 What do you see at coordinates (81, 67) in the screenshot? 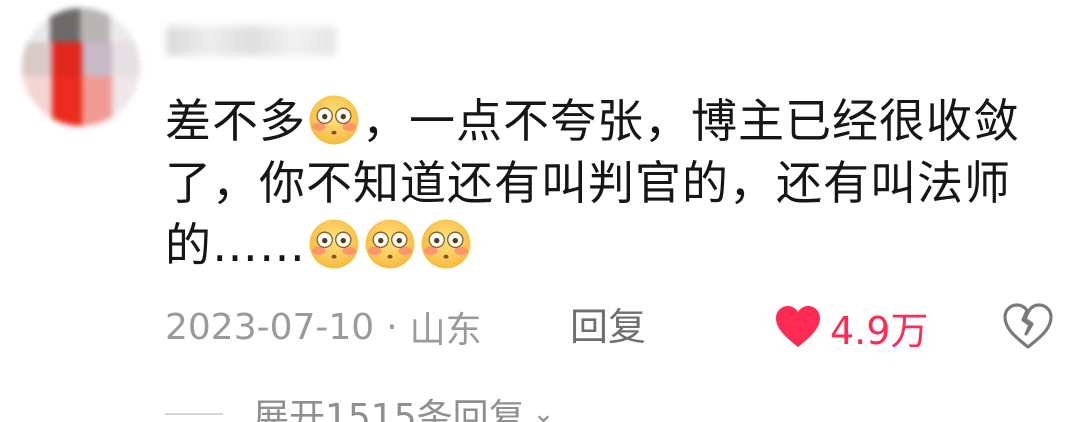
I see `avatar` at bounding box center [81, 67].